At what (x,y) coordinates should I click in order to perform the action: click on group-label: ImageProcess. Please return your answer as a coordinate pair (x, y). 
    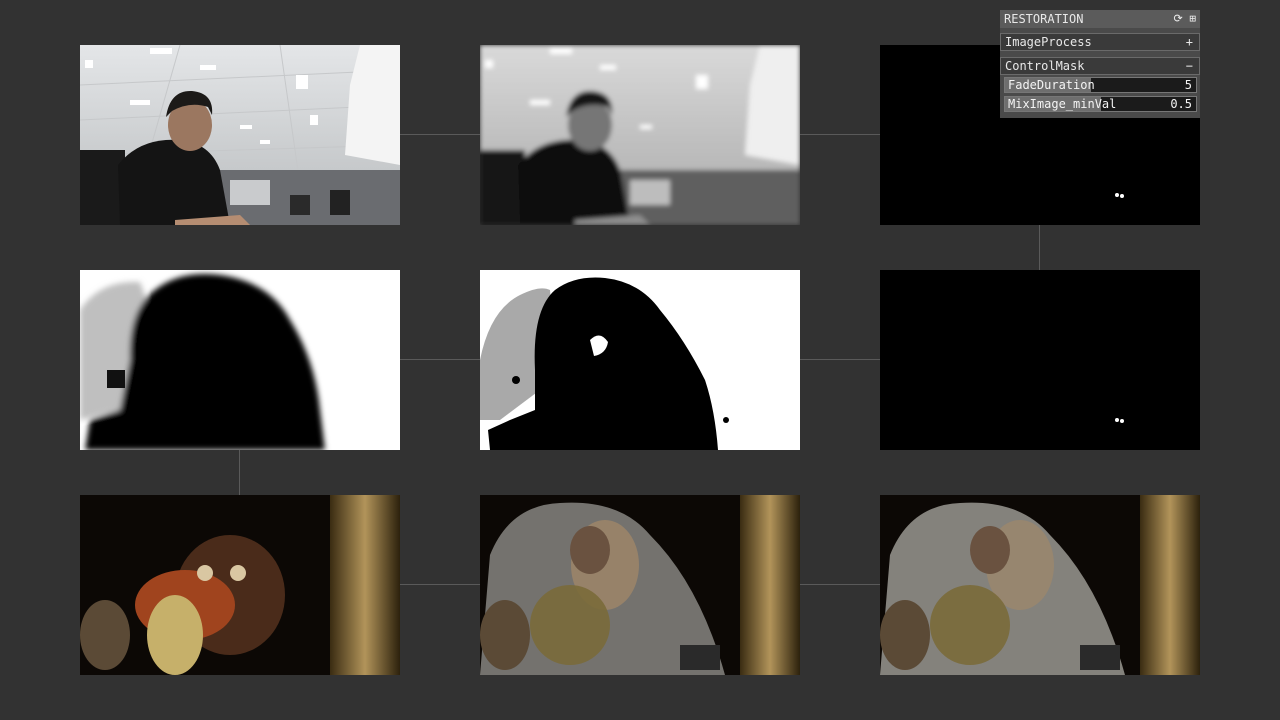
    Looking at the image, I should click on (1048, 42).